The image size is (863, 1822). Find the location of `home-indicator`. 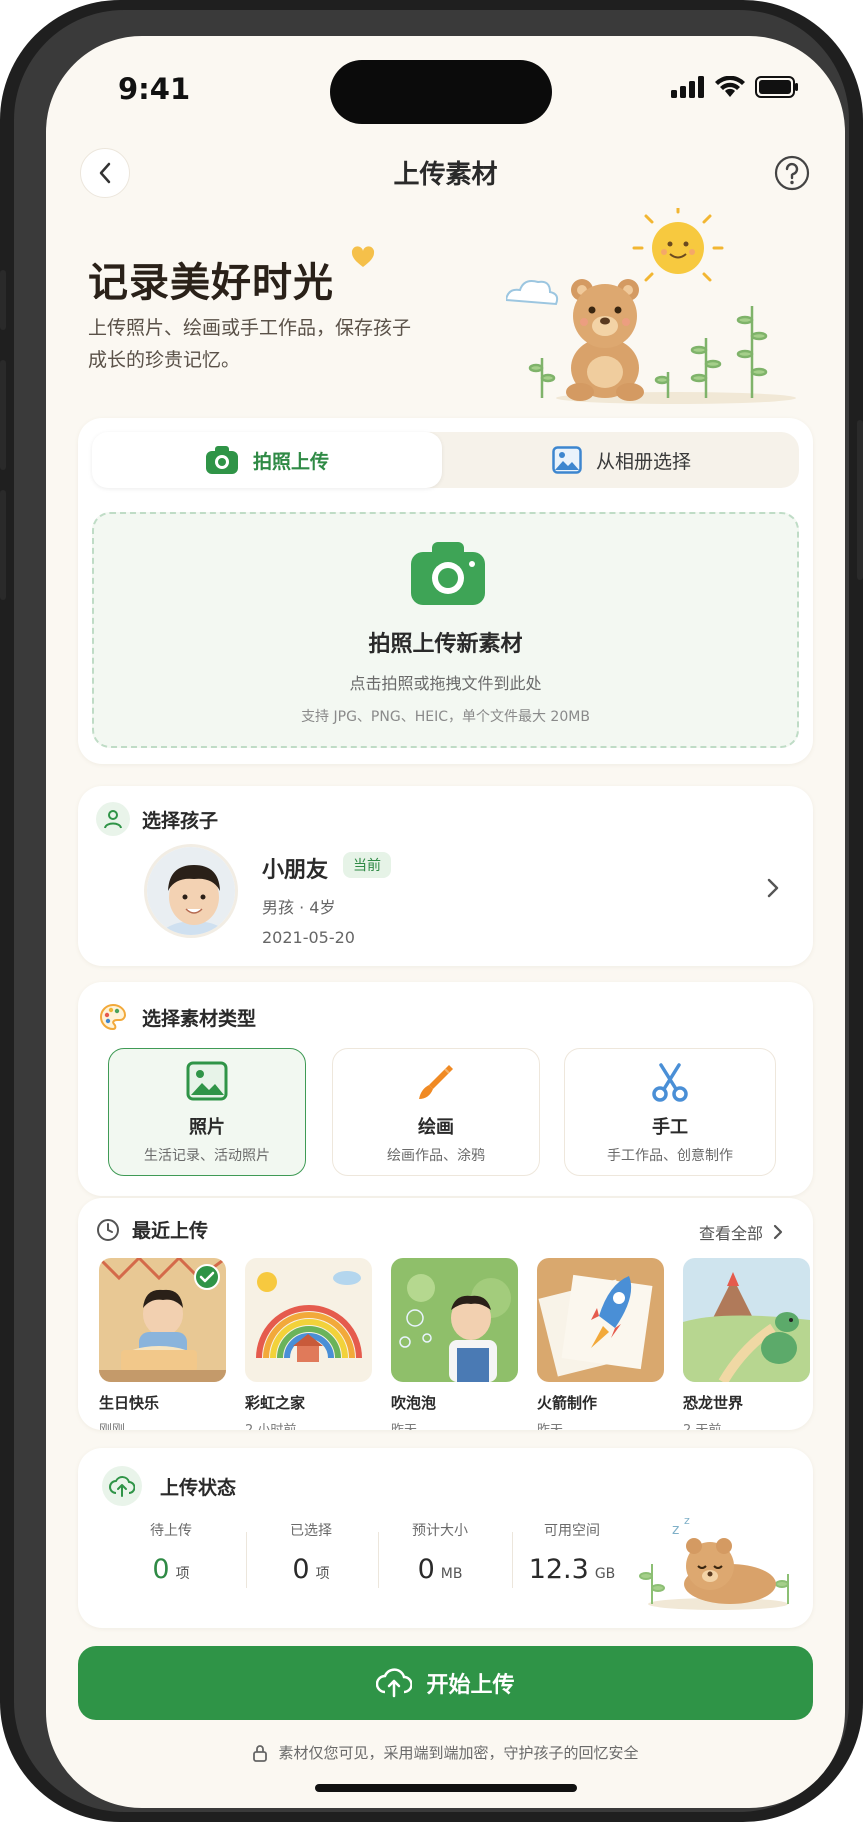

home-indicator is located at coordinates (446, 1788).